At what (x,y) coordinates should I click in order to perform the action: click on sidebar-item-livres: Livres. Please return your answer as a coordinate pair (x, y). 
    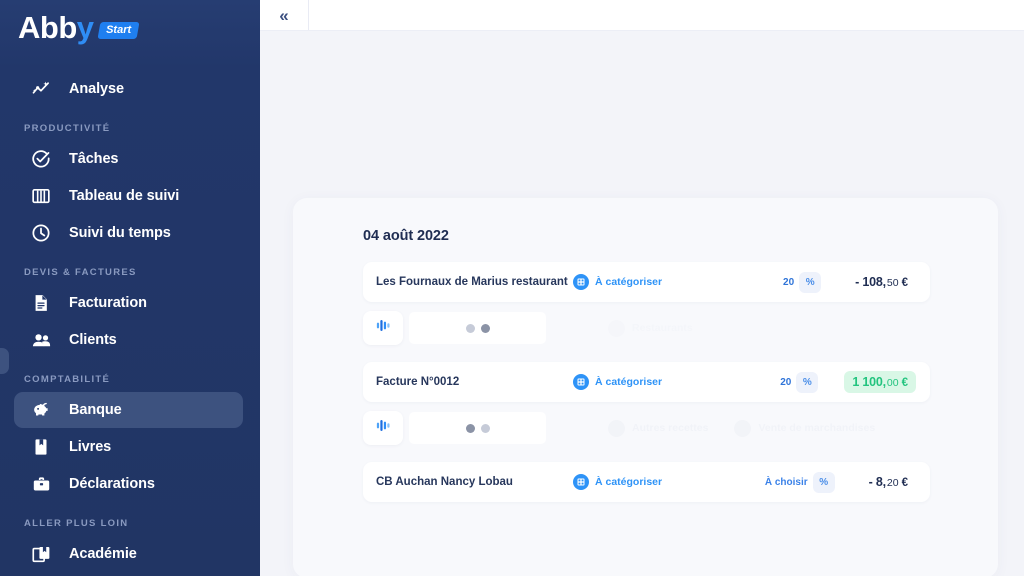
    Looking at the image, I should click on (128, 447).